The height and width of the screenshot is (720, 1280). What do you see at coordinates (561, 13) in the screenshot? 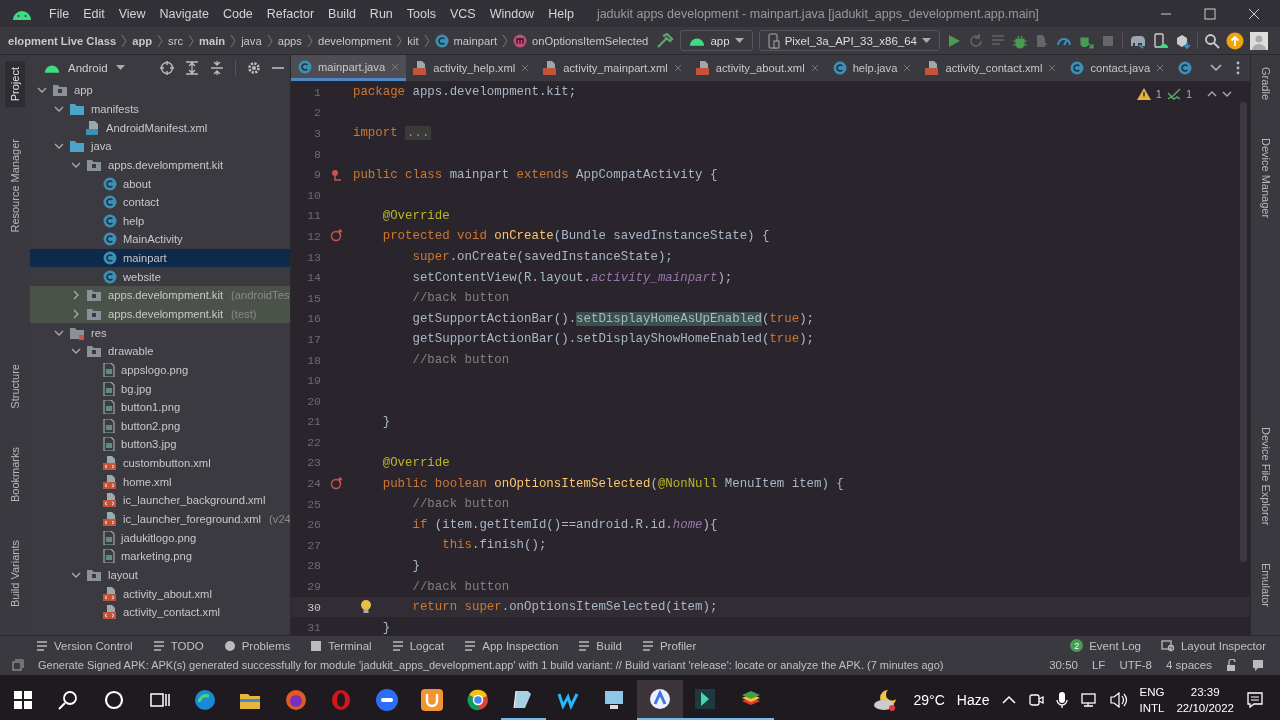
I see `menu-item: Help` at bounding box center [561, 13].